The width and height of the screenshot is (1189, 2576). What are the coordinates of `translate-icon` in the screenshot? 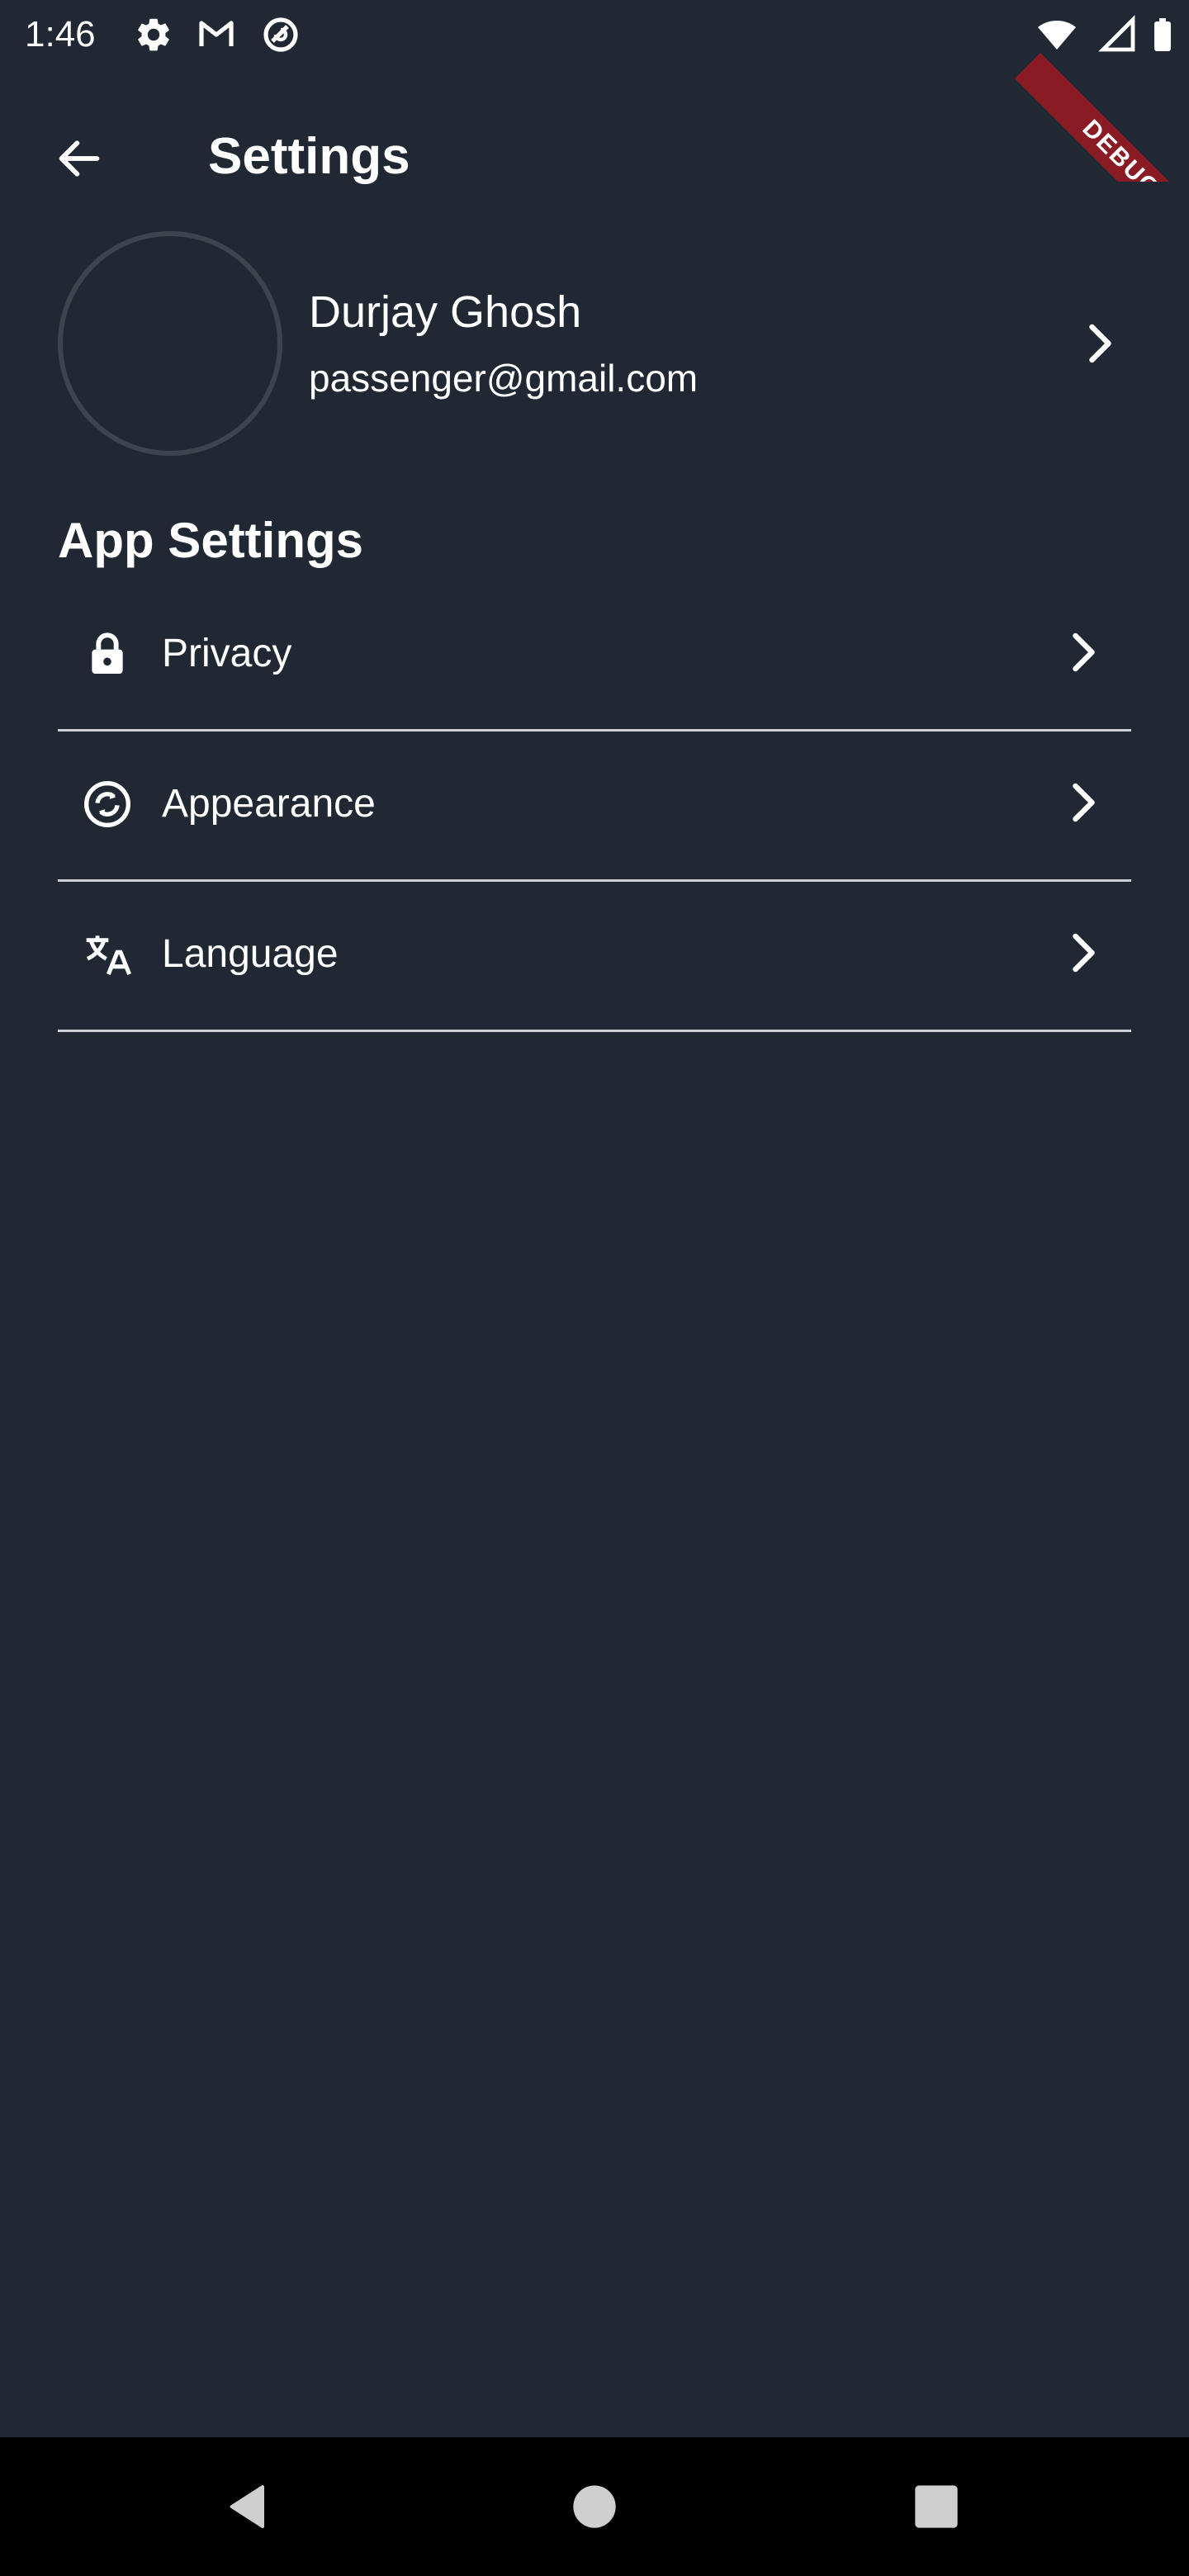 It's located at (107, 954).